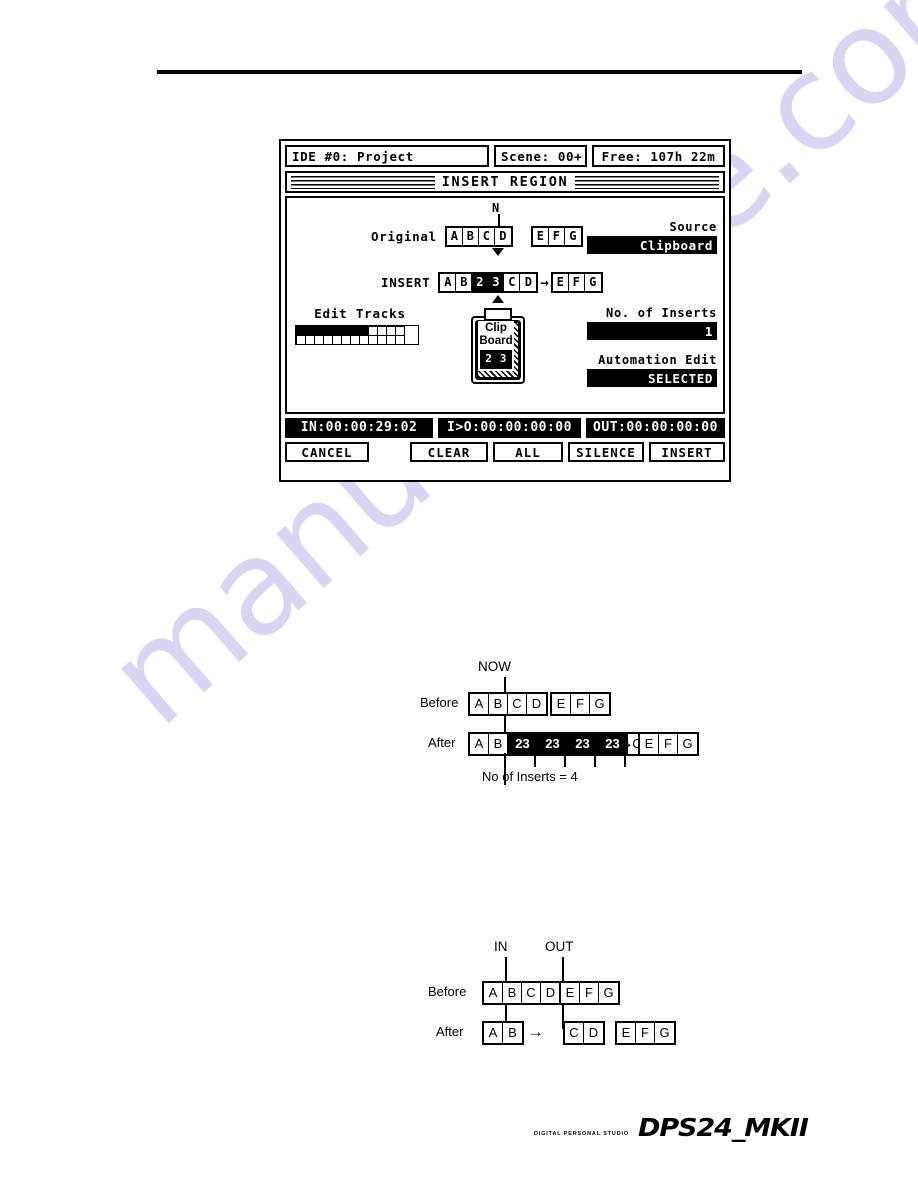 Image resolution: width=918 pixels, height=1188 pixels. What do you see at coordinates (479, 72) in the screenshot?
I see `page-header-rule` at bounding box center [479, 72].